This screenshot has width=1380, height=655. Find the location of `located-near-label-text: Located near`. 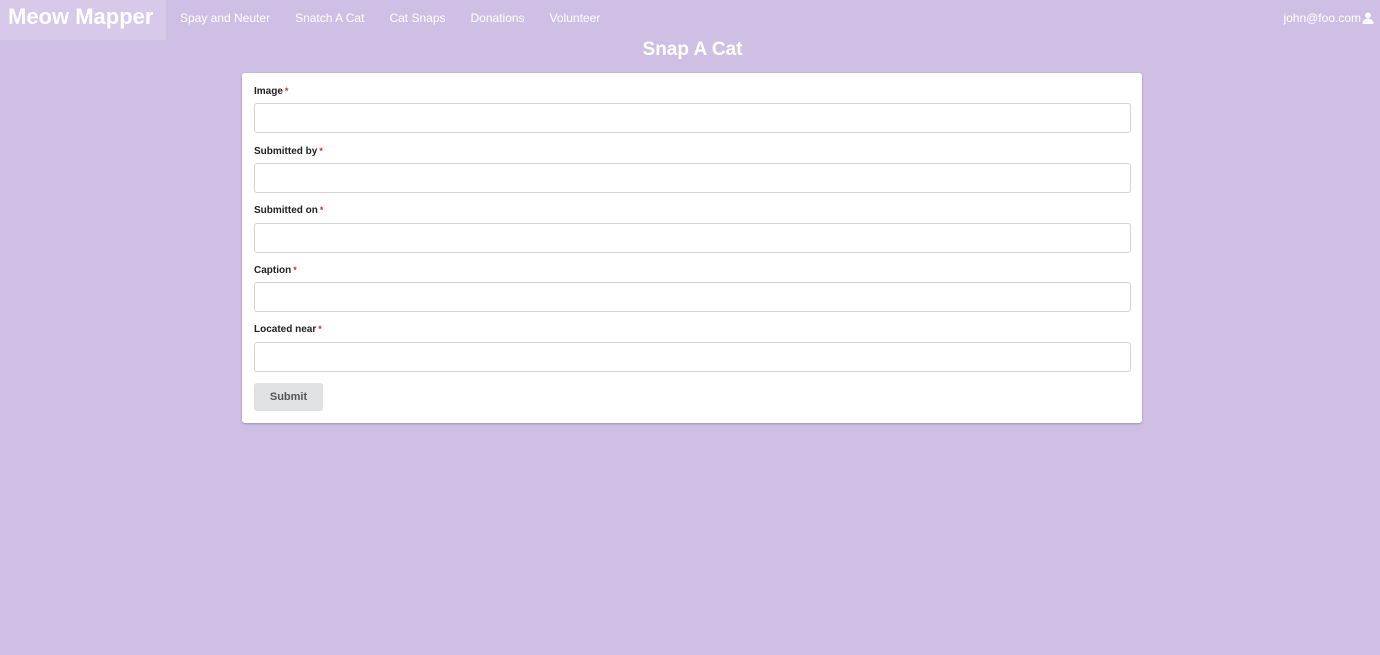

located-near-label-text: Located near is located at coordinates (285, 329).